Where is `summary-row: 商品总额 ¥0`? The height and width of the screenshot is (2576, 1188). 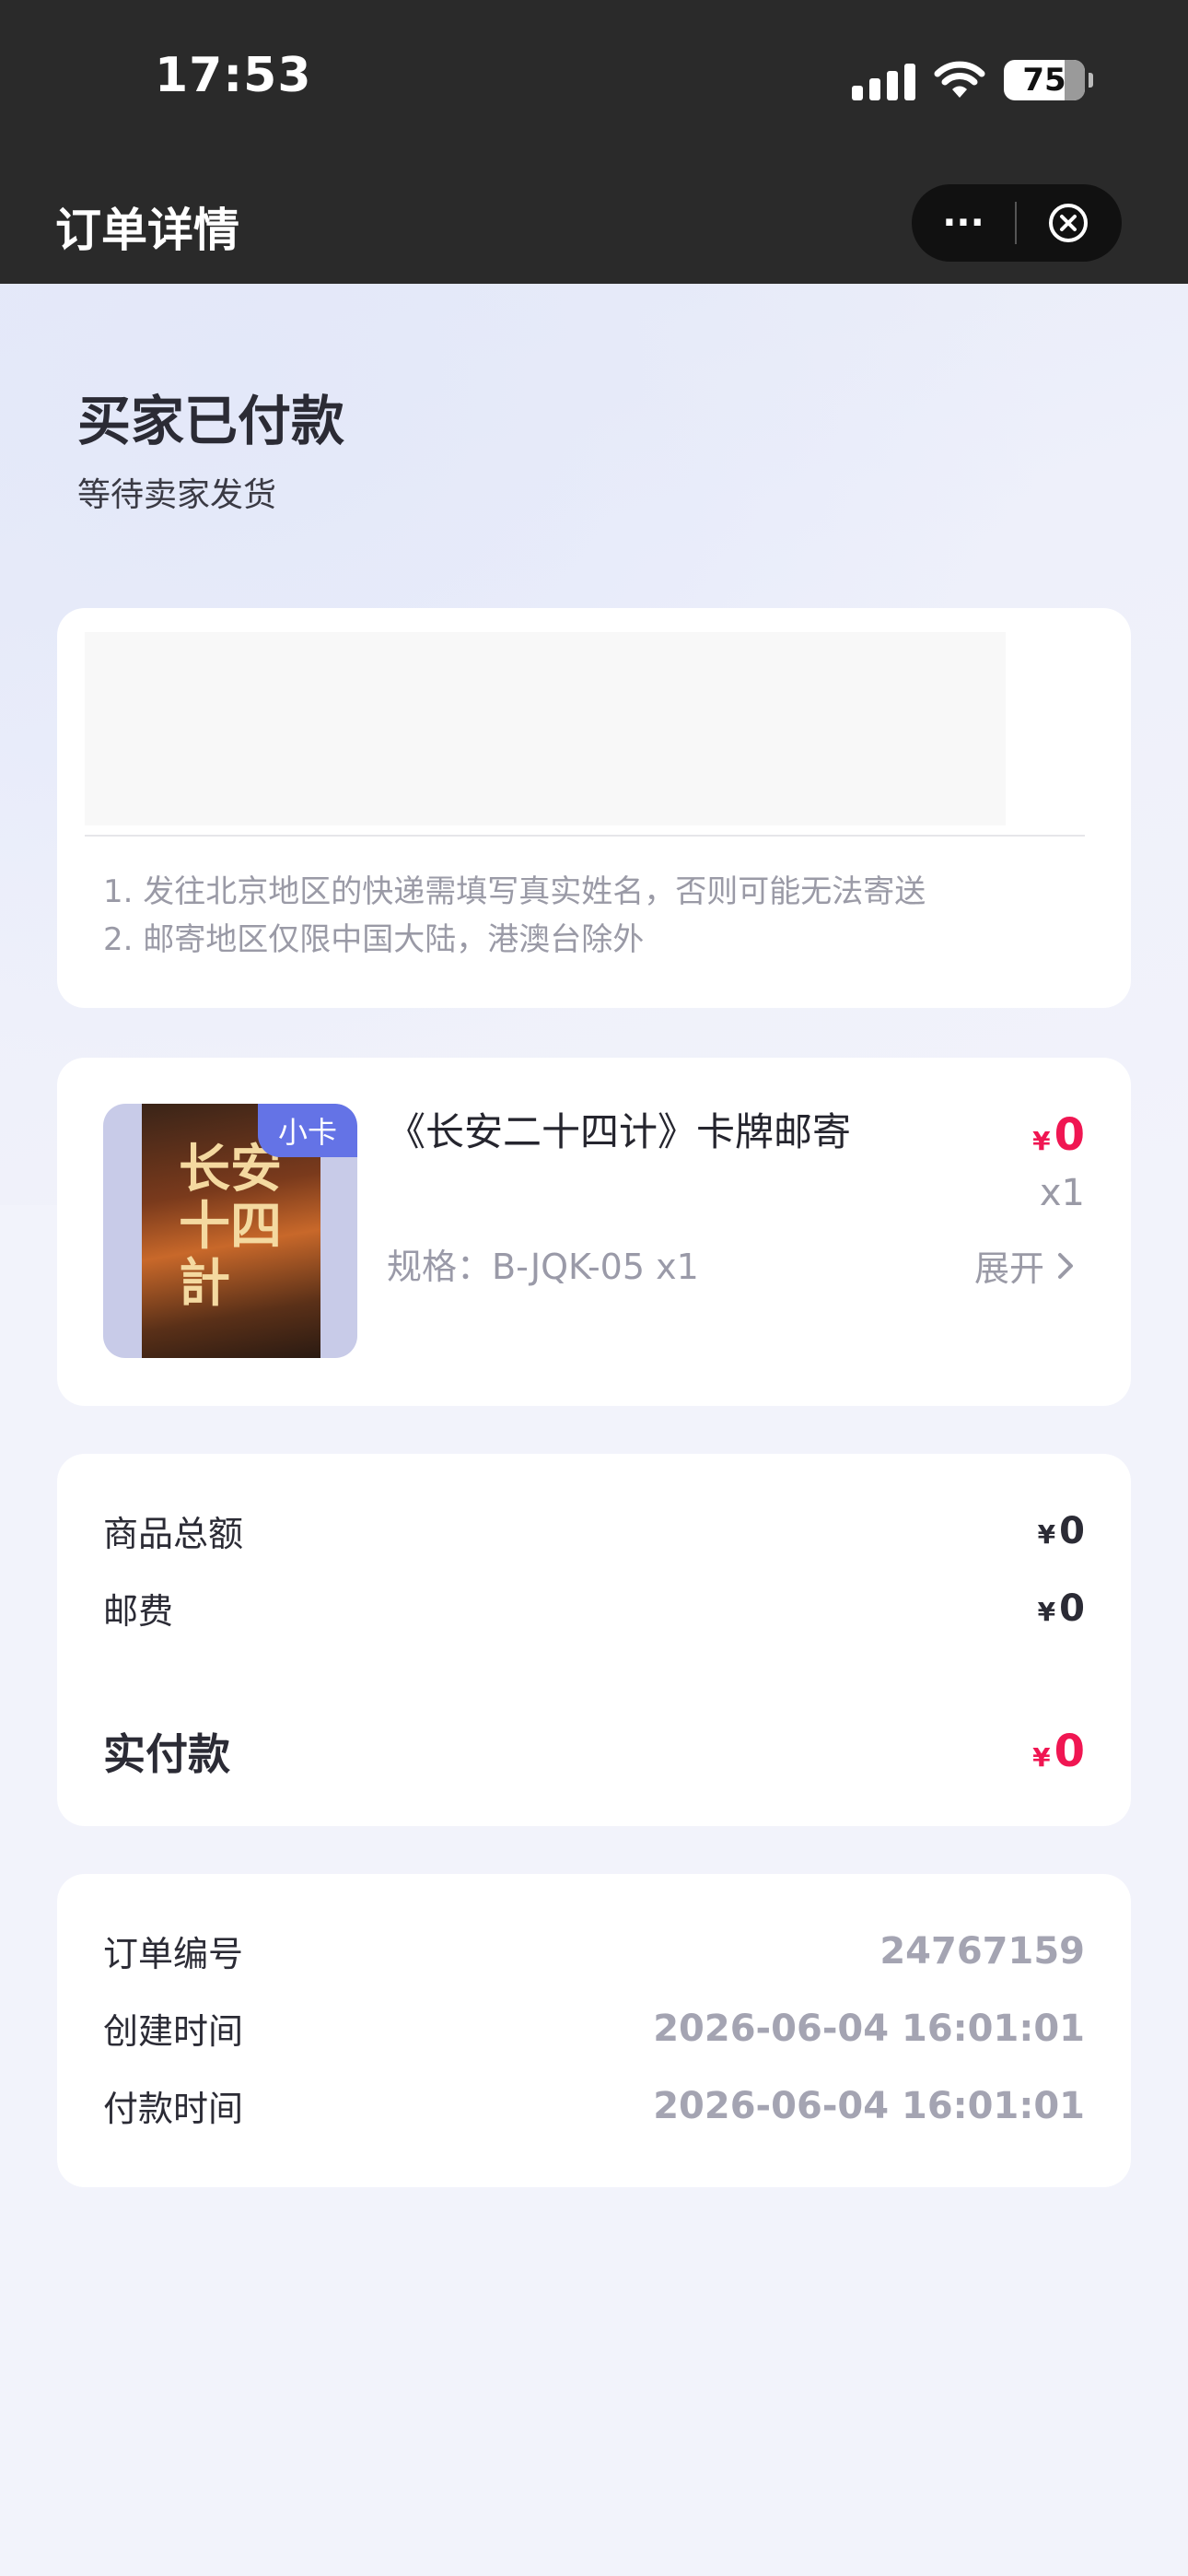
summary-row: 商品总额 ¥0 is located at coordinates (594, 1531).